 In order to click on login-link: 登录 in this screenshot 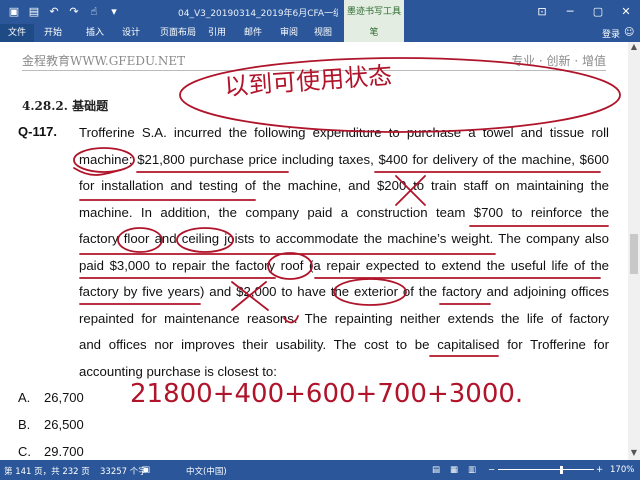, I will do `click(611, 33)`.